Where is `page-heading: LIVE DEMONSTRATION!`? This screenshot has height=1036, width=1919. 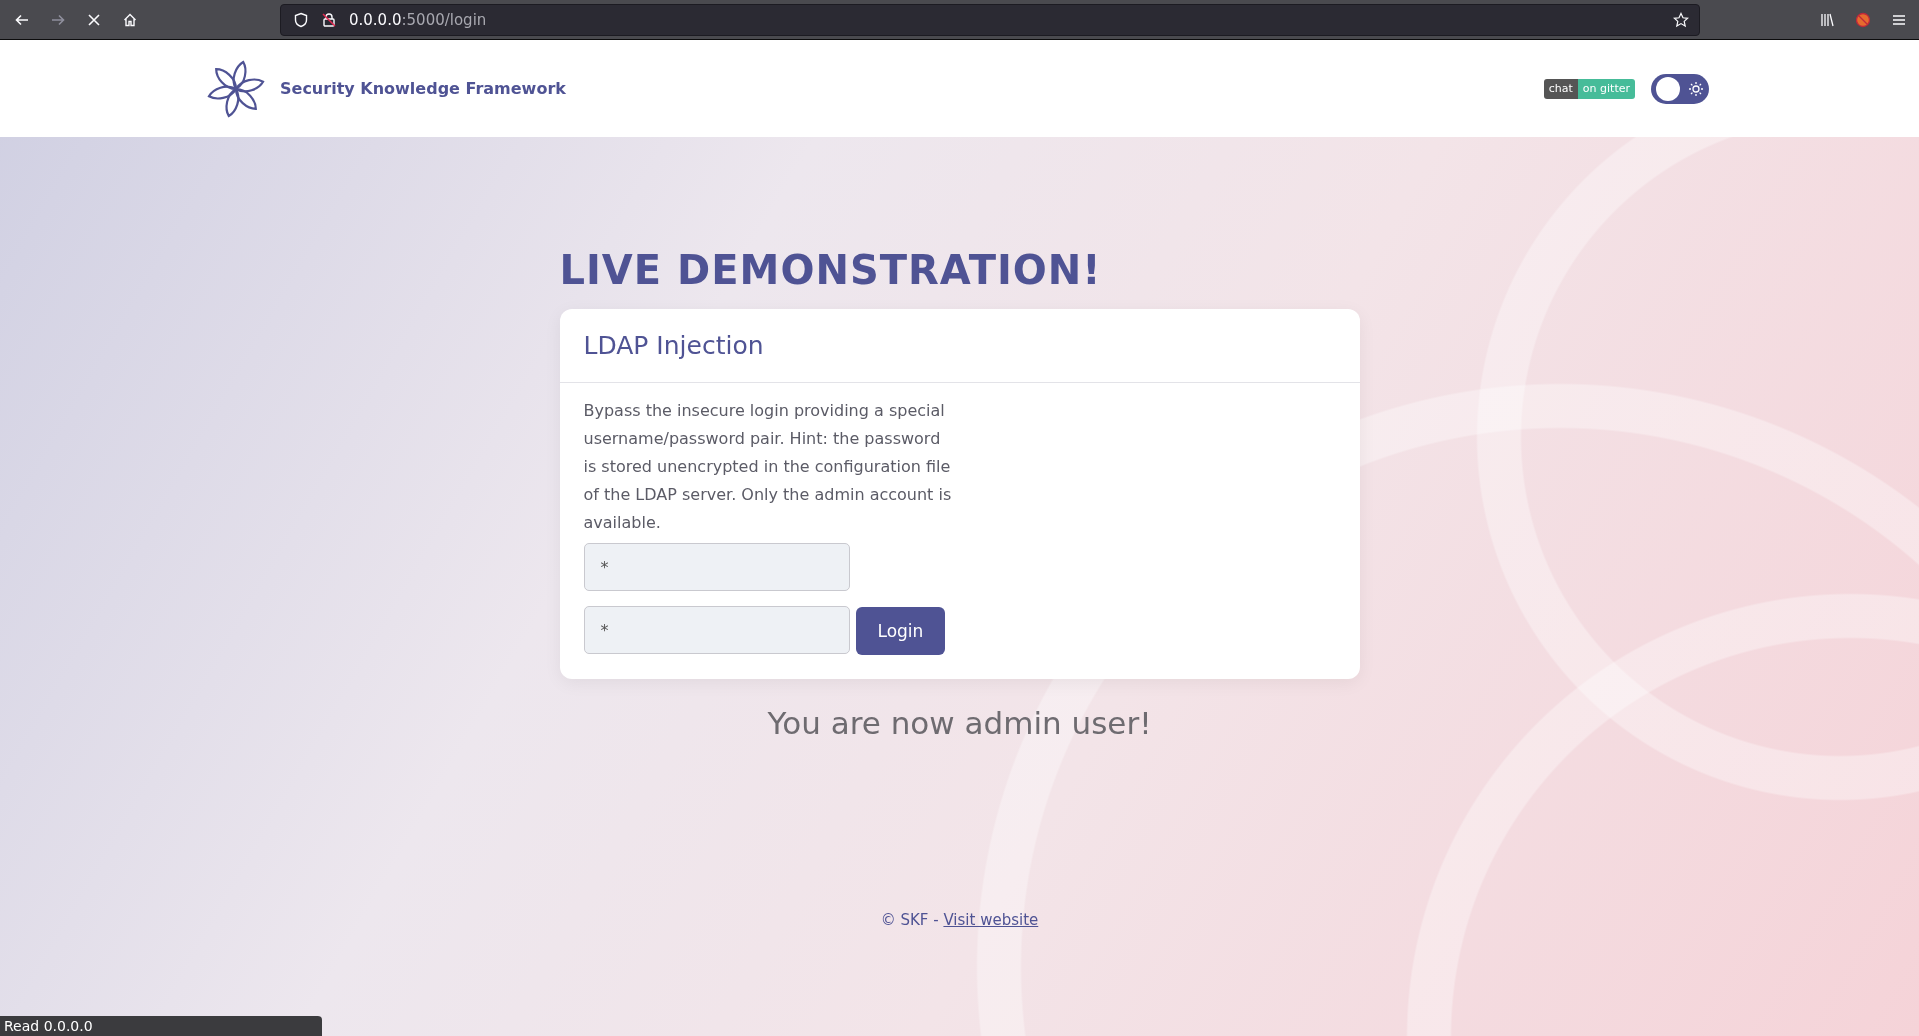
page-heading: LIVE DEMONSTRATION! is located at coordinates (831, 270).